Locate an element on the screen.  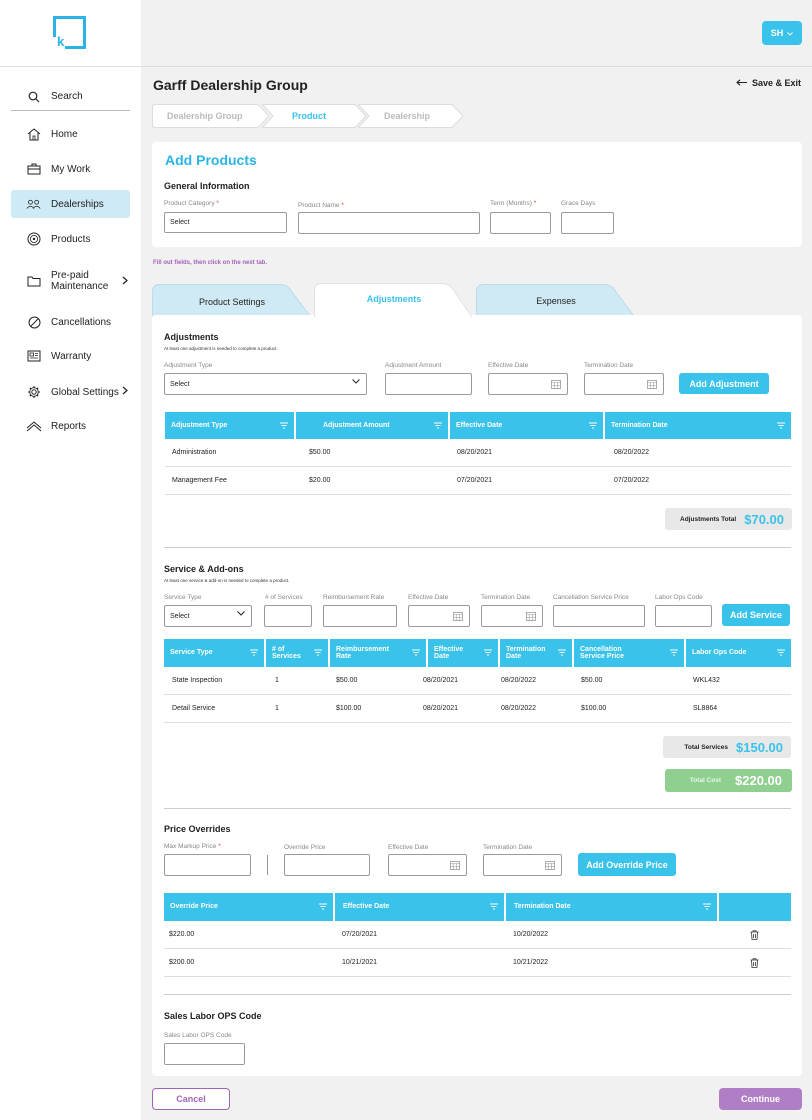
sidebar-item-products: Products is located at coordinates (70, 239).